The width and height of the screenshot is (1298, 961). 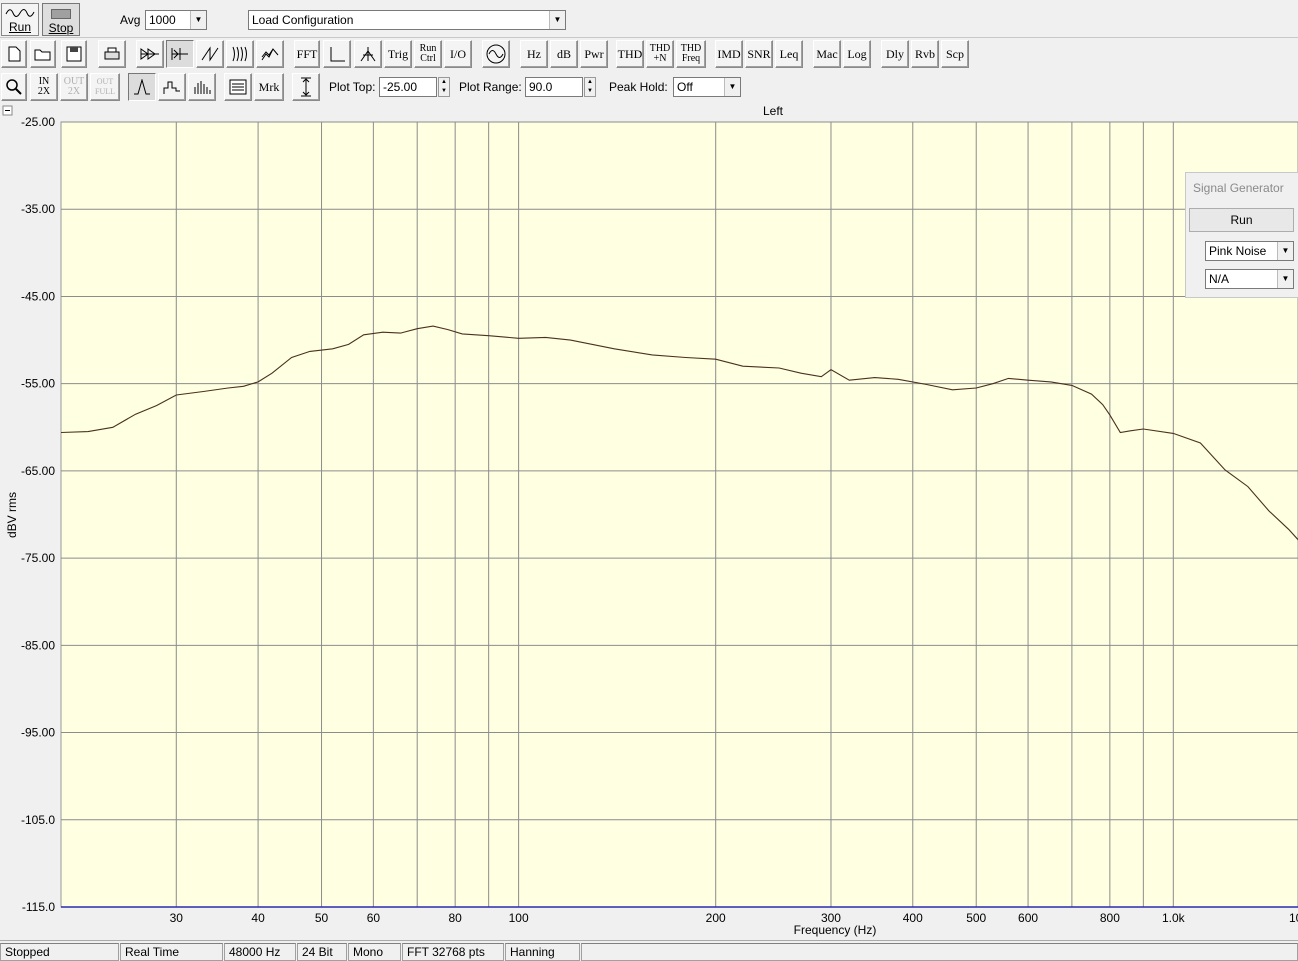 I want to click on x-tick-label: 500, so click(x=976, y=918).